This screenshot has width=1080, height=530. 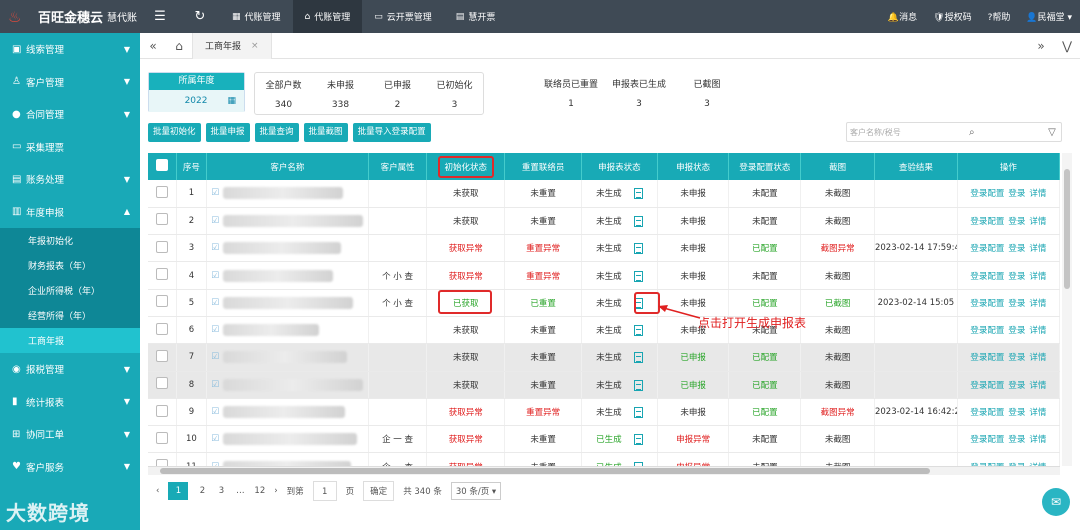 I want to click on horizontal-scrollbar, so click(x=604, y=470).